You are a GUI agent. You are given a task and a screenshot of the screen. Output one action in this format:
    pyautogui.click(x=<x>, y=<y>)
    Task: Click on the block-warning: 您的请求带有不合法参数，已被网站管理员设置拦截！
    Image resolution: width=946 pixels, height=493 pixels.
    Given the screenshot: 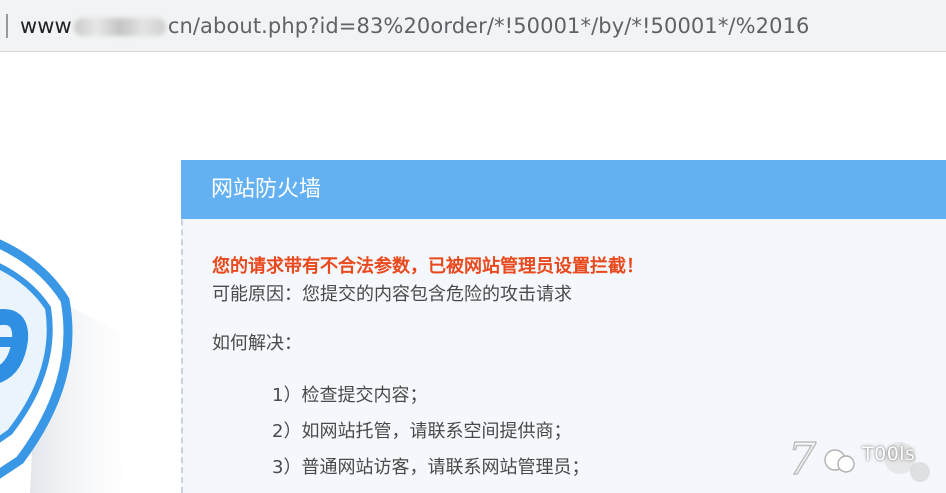 What is the action you would take?
    pyautogui.click(x=428, y=266)
    